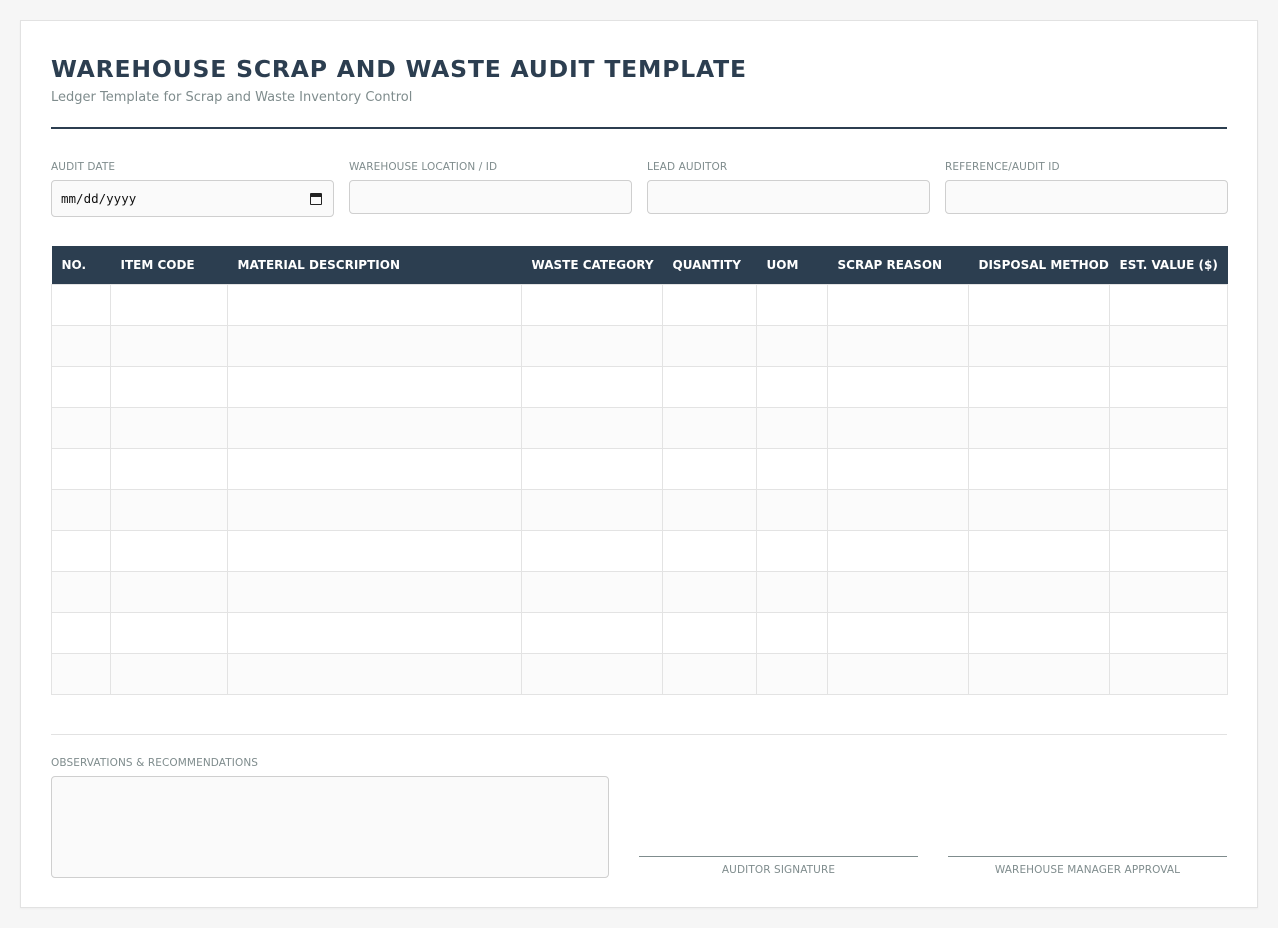  Describe the element at coordinates (709, 265) in the screenshot. I see `column-header: QUANTITY` at that location.